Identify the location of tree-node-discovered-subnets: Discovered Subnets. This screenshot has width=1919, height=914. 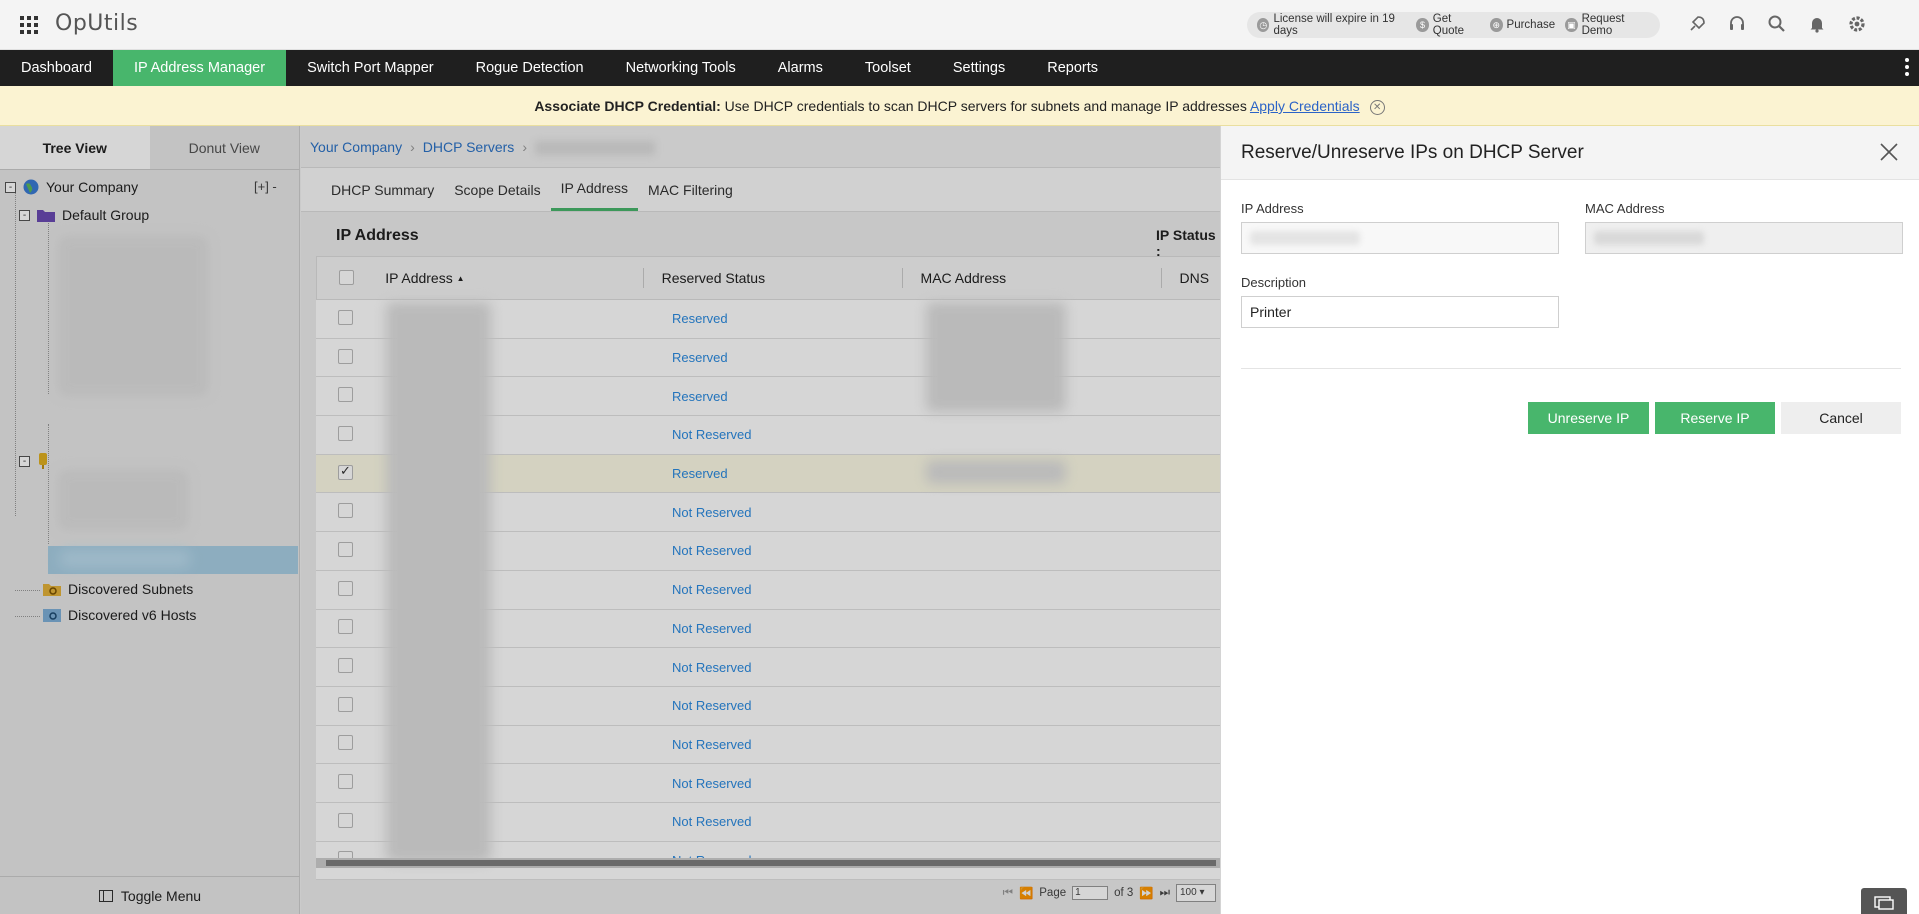
(117, 589).